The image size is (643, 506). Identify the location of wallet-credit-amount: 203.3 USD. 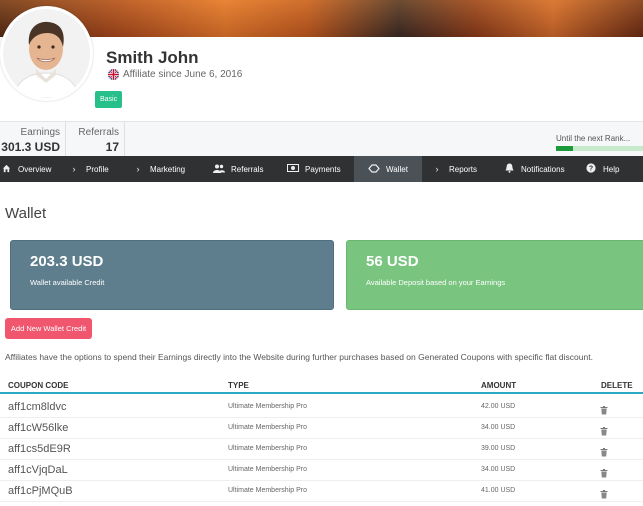
(67, 261).